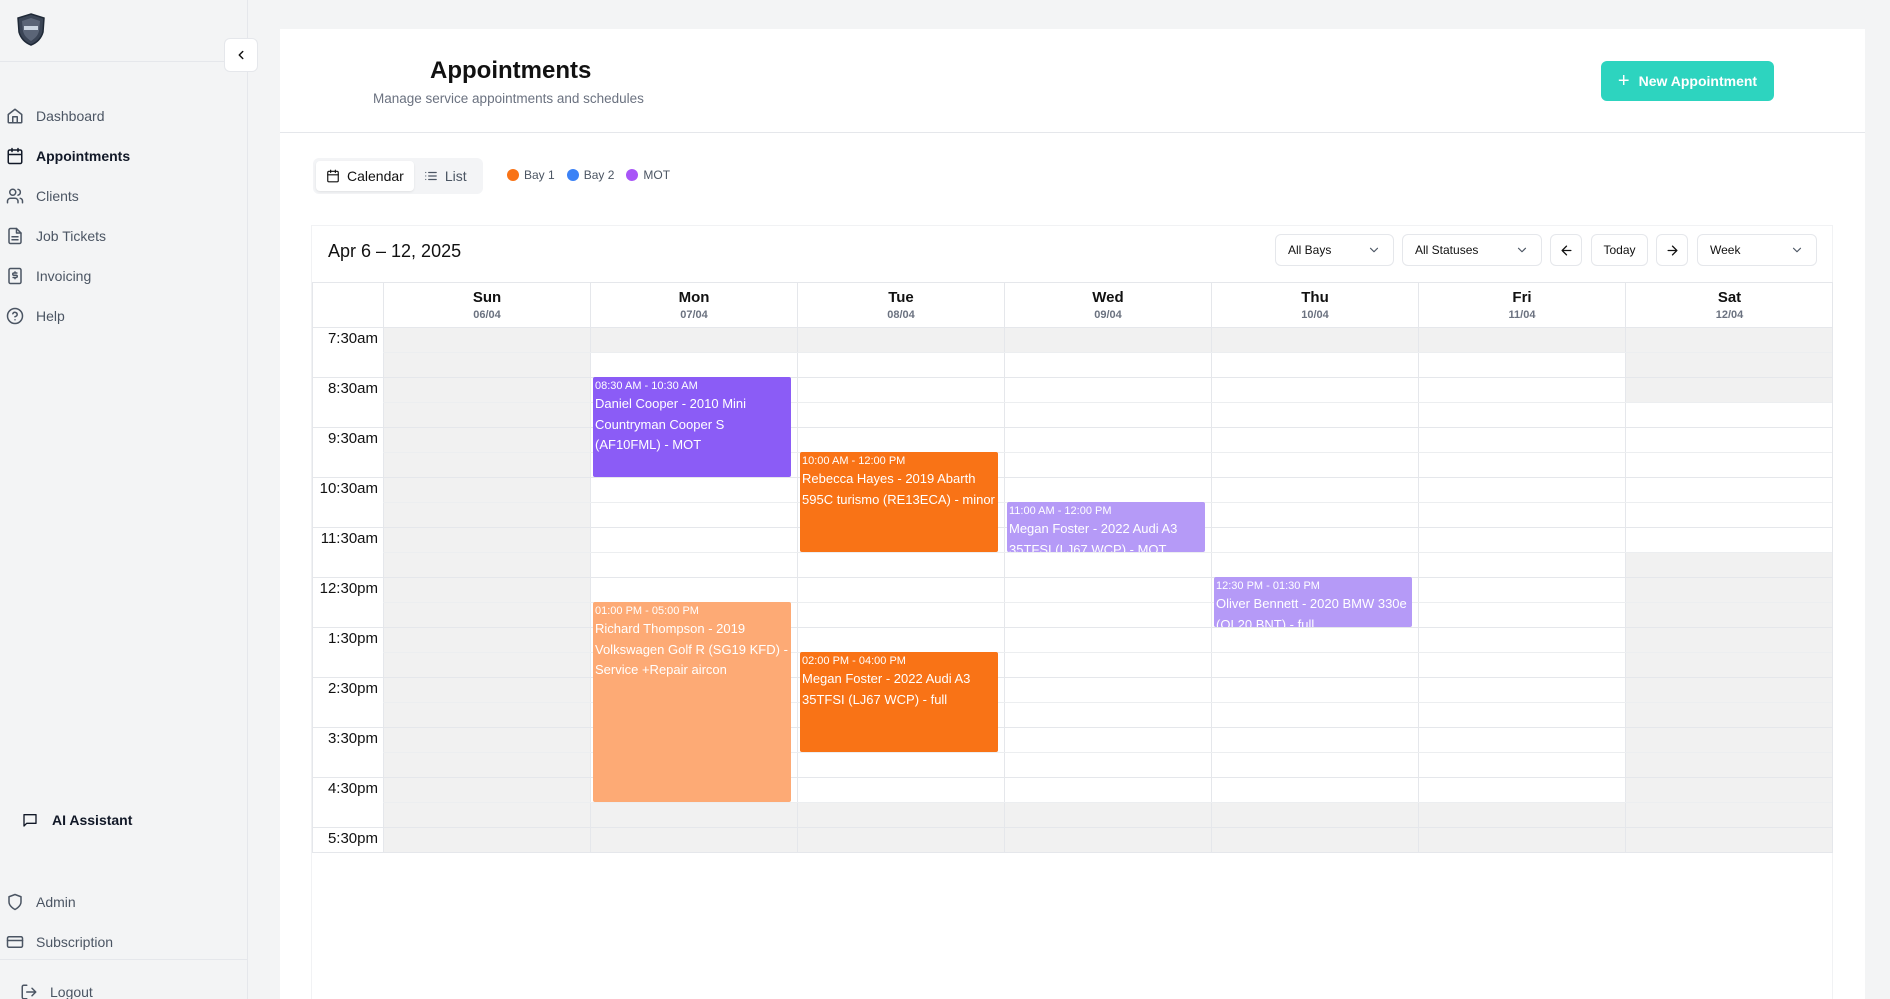  What do you see at coordinates (31, 29) in the screenshot?
I see `app-logo-icon` at bounding box center [31, 29].